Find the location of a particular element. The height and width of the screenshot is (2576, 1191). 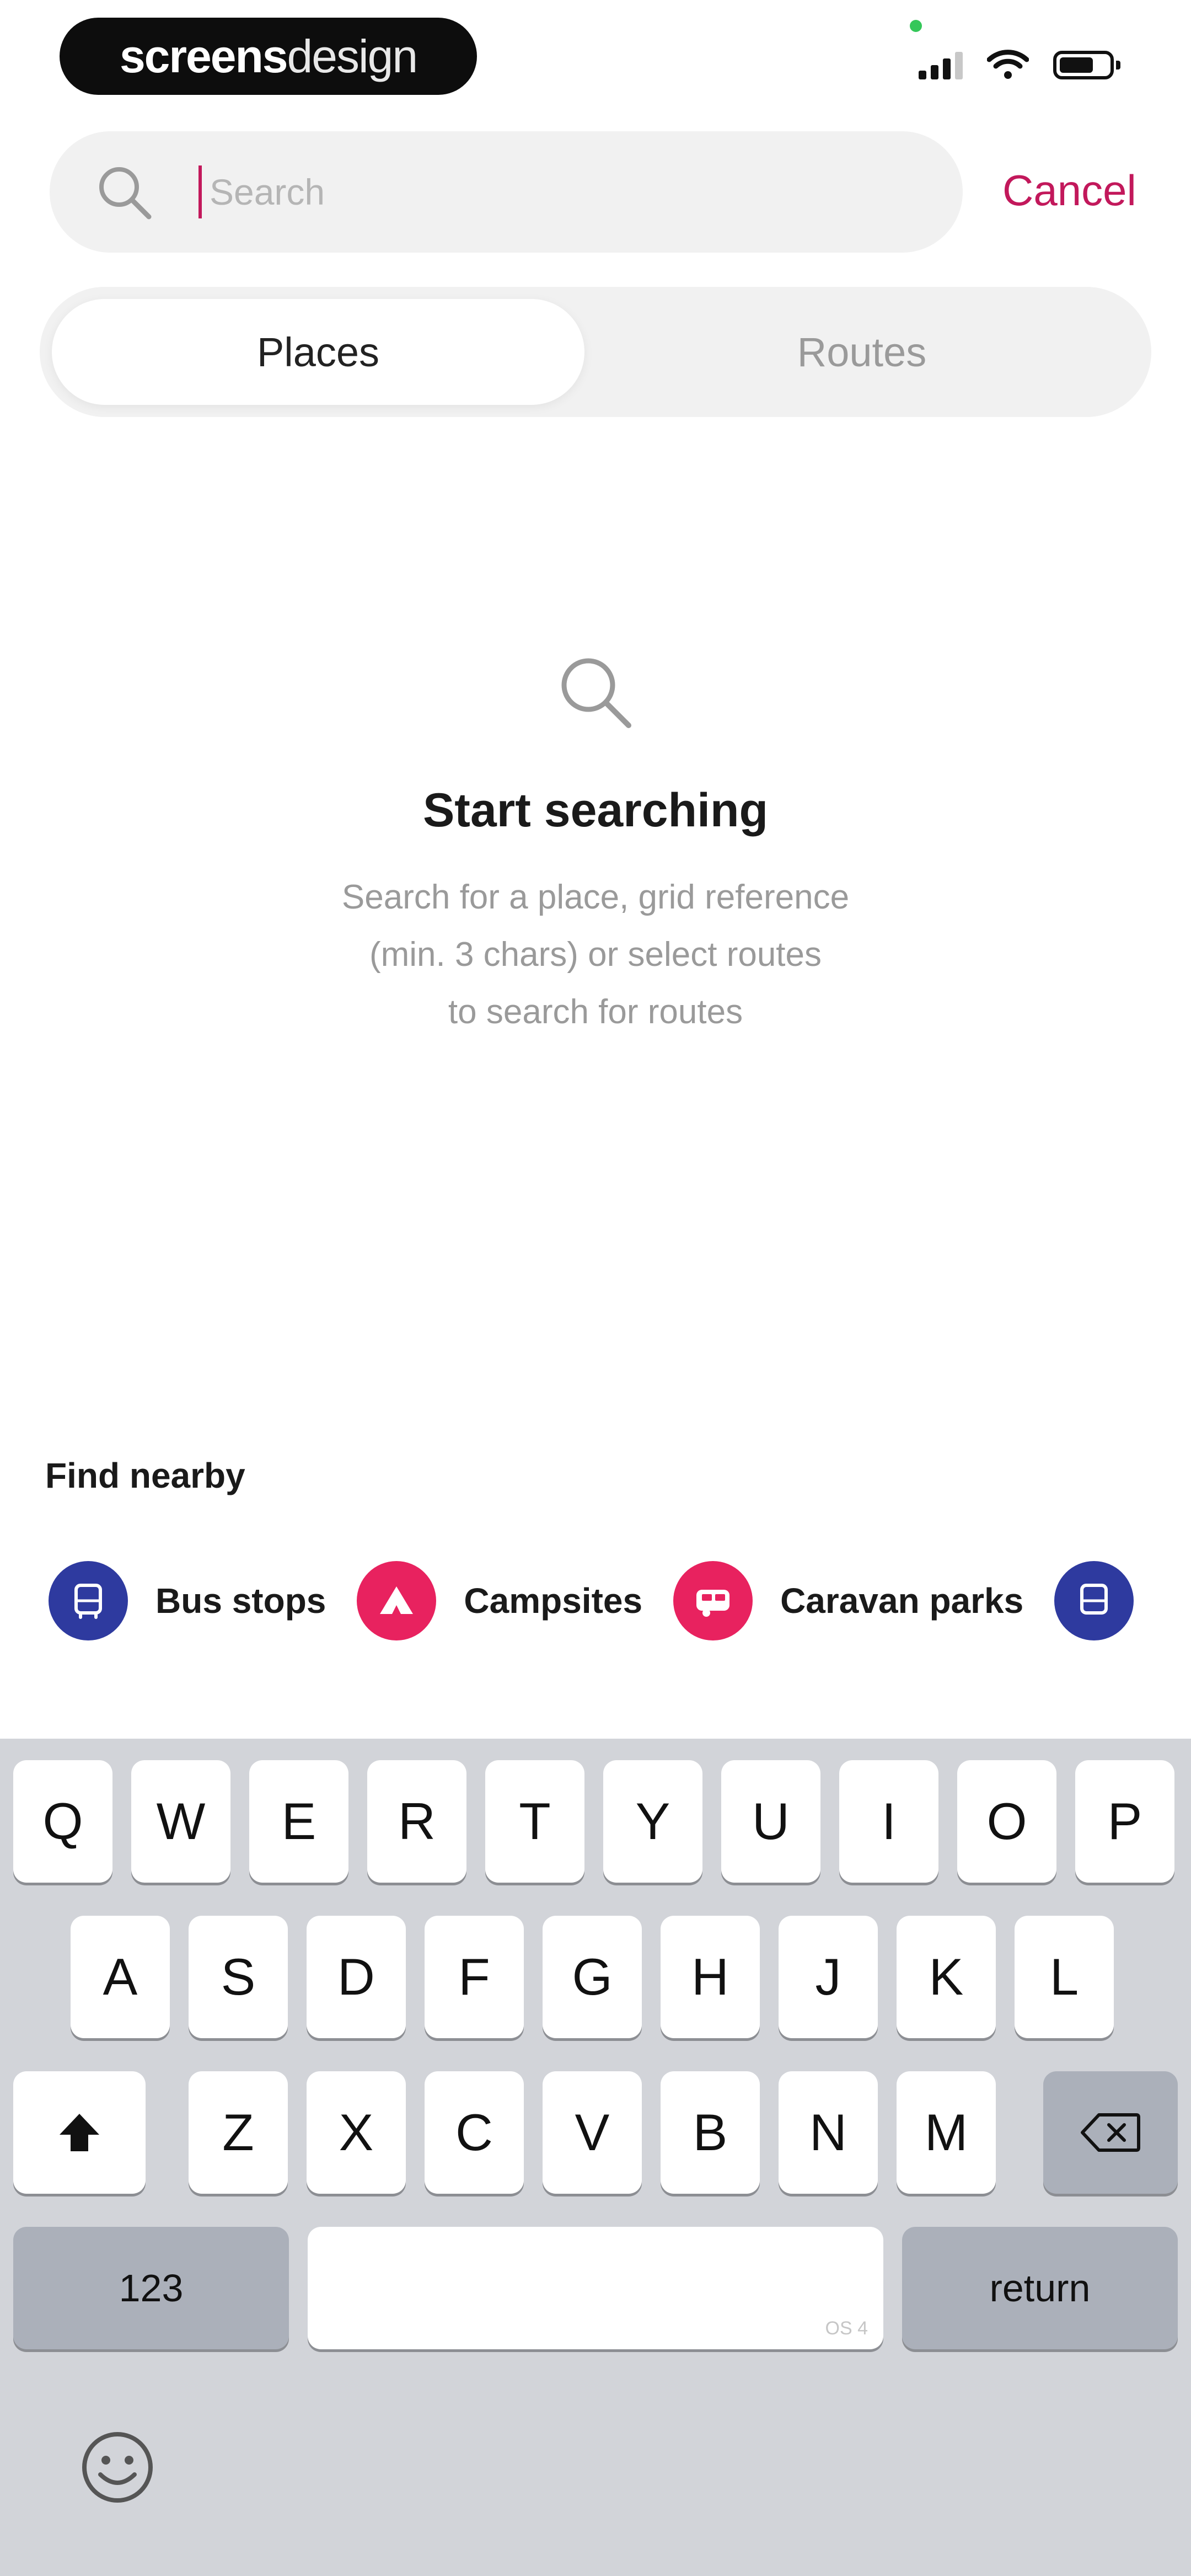

cancel-button: Cancel is located at coordinates (1069, 190).